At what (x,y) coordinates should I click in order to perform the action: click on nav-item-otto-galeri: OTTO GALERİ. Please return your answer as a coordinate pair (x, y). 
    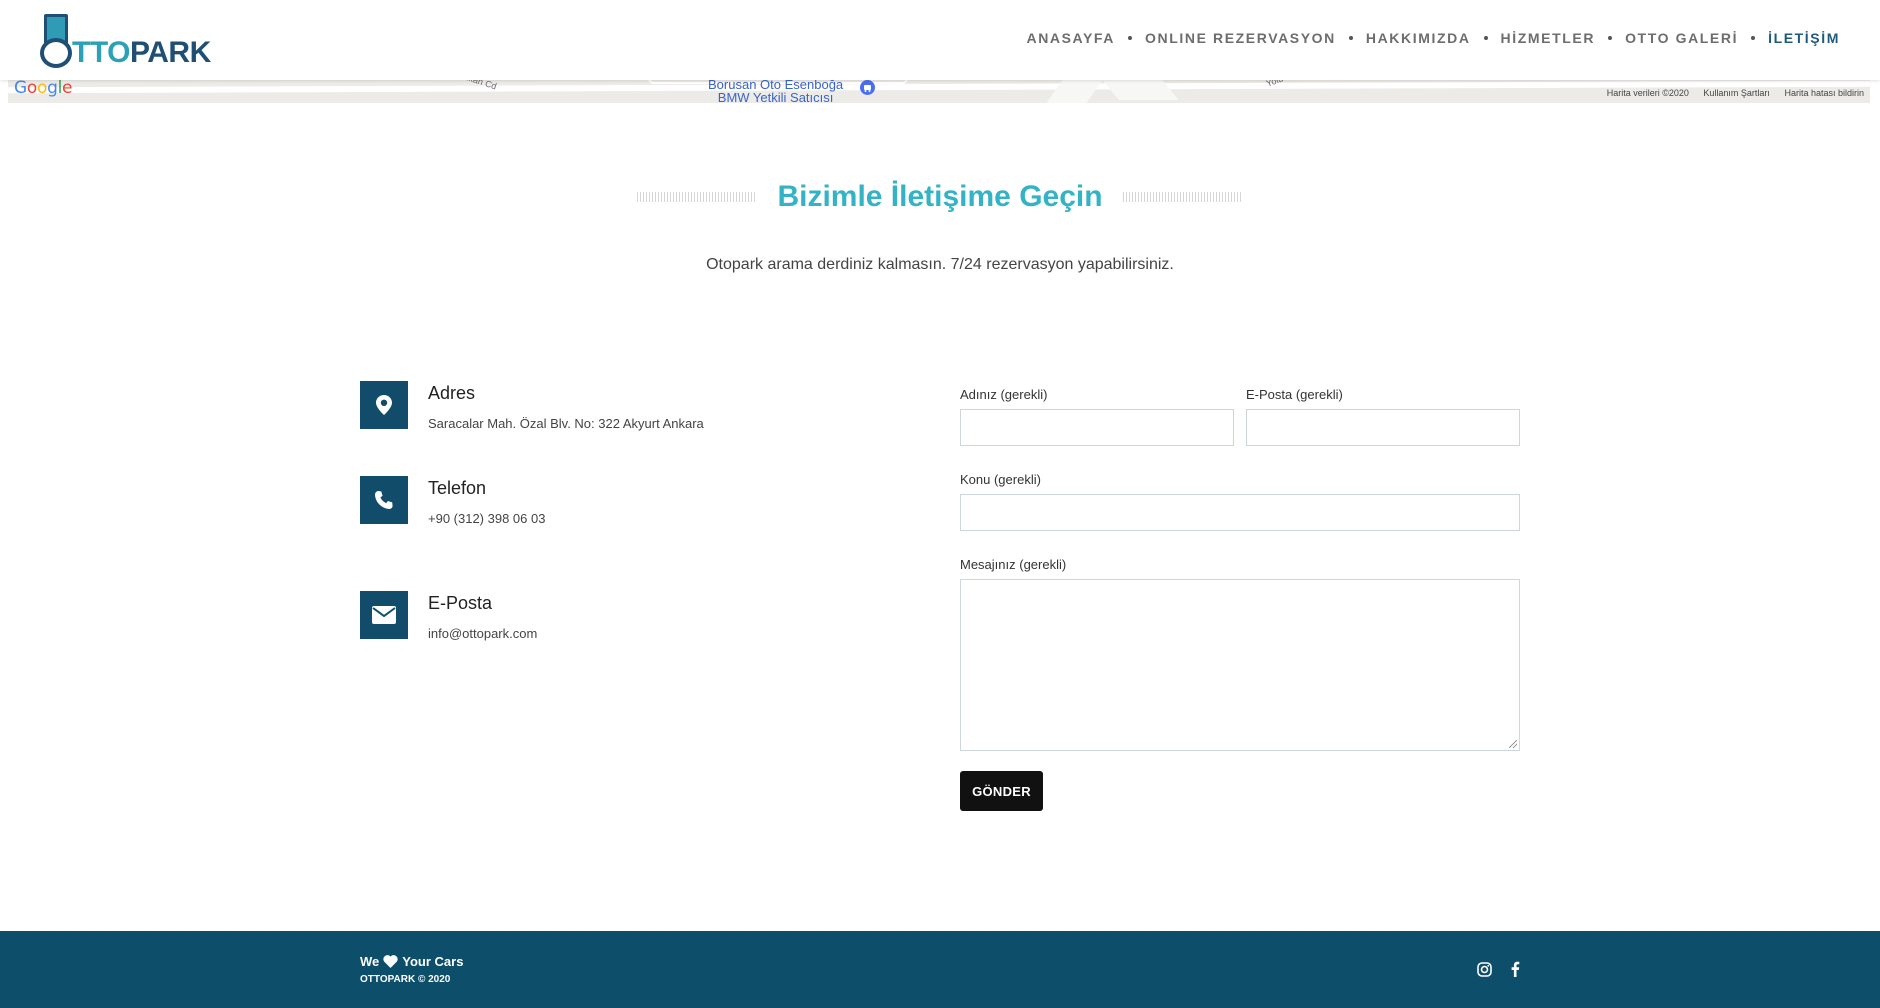
    Looking at the image, I should click on (1681, 38).